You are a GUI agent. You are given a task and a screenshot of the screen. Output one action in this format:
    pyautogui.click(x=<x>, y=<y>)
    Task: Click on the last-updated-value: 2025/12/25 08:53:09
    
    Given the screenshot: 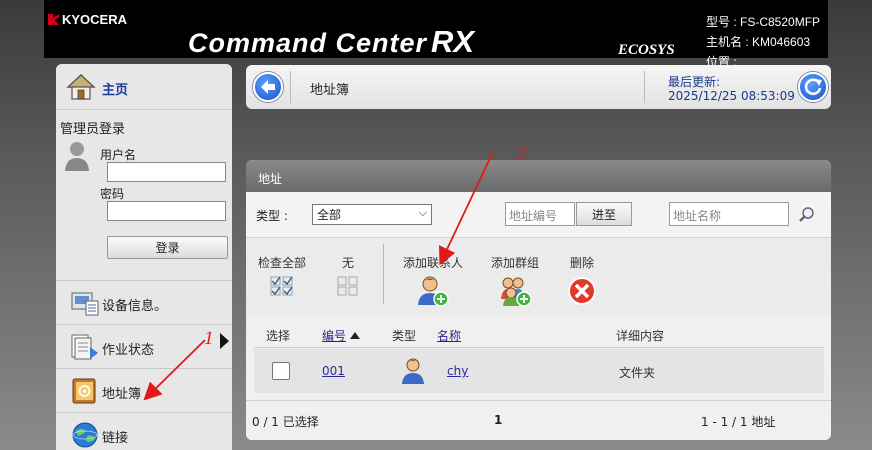 What is the action you would take?
    pyautogui.click(x=731, y=96)
    